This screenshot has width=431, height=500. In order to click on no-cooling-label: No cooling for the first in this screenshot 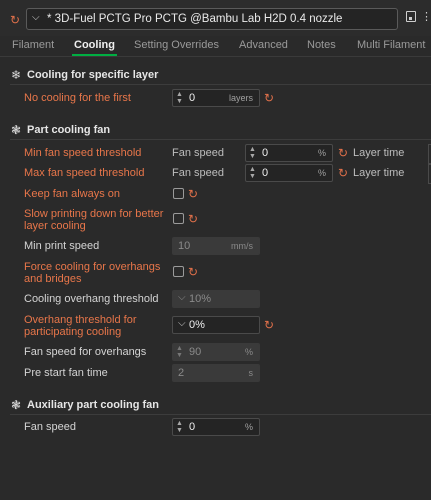, I will do `click(77, 98)`.